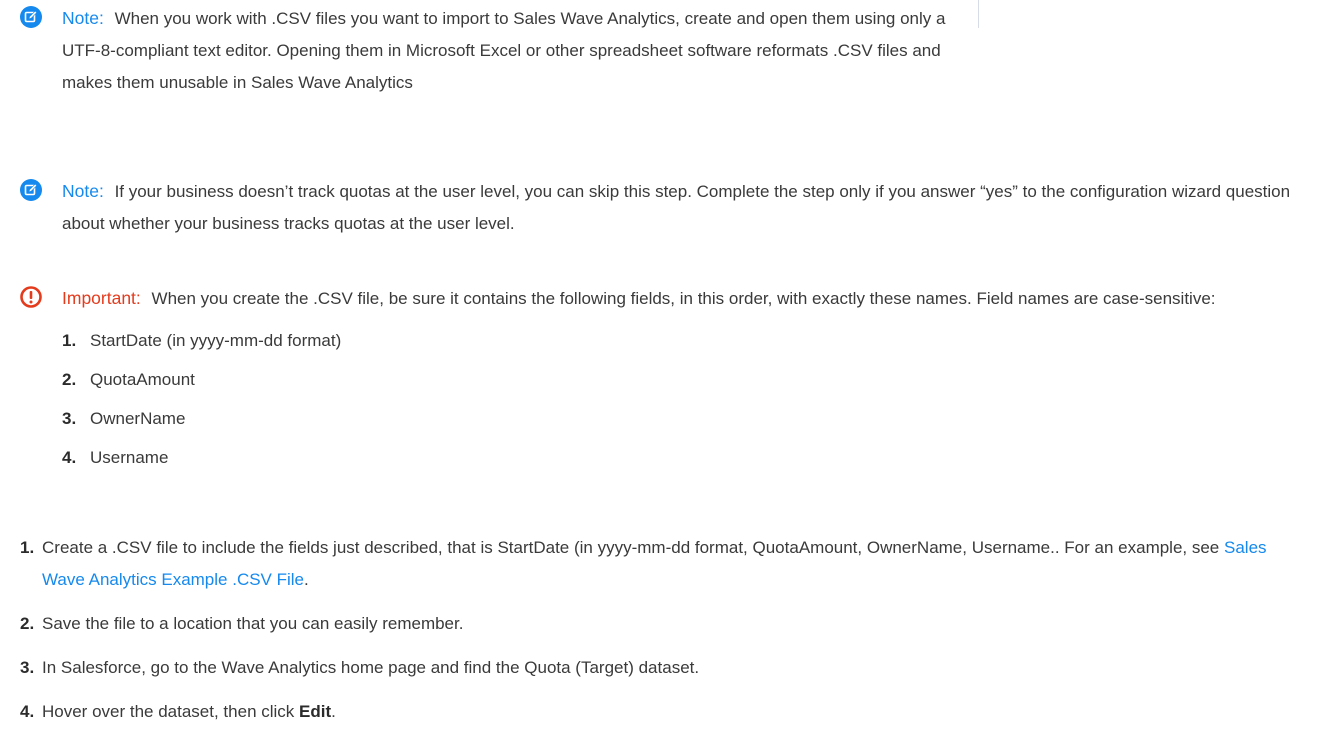  Describe the element at coordinates (27, 667) in the screenshot. I see `step-number: 3.` at that location.